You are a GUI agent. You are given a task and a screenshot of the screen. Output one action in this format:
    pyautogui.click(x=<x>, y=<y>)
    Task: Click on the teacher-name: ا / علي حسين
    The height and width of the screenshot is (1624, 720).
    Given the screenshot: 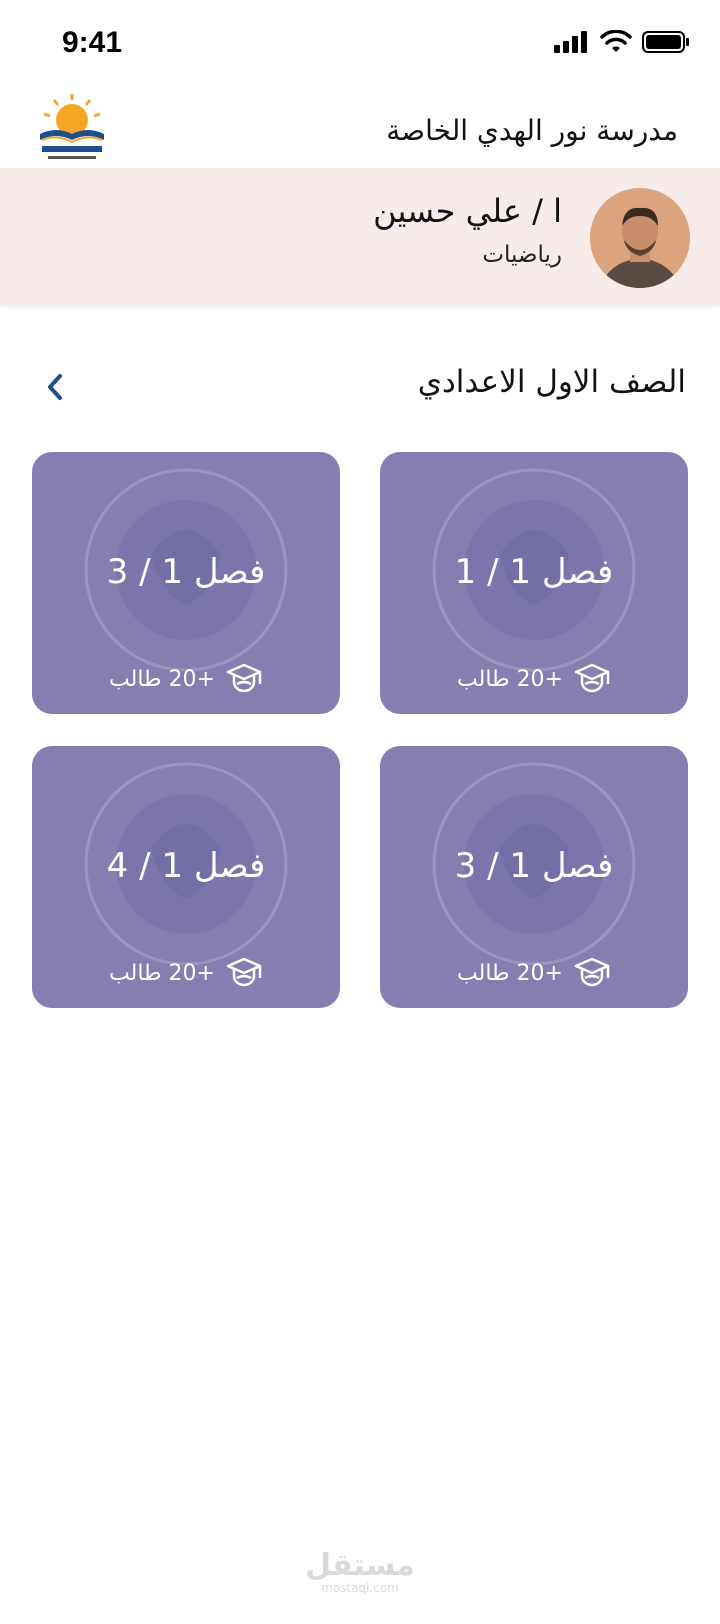 What is the action you would take?
    pyautogui.click(x=467, y=211)
    